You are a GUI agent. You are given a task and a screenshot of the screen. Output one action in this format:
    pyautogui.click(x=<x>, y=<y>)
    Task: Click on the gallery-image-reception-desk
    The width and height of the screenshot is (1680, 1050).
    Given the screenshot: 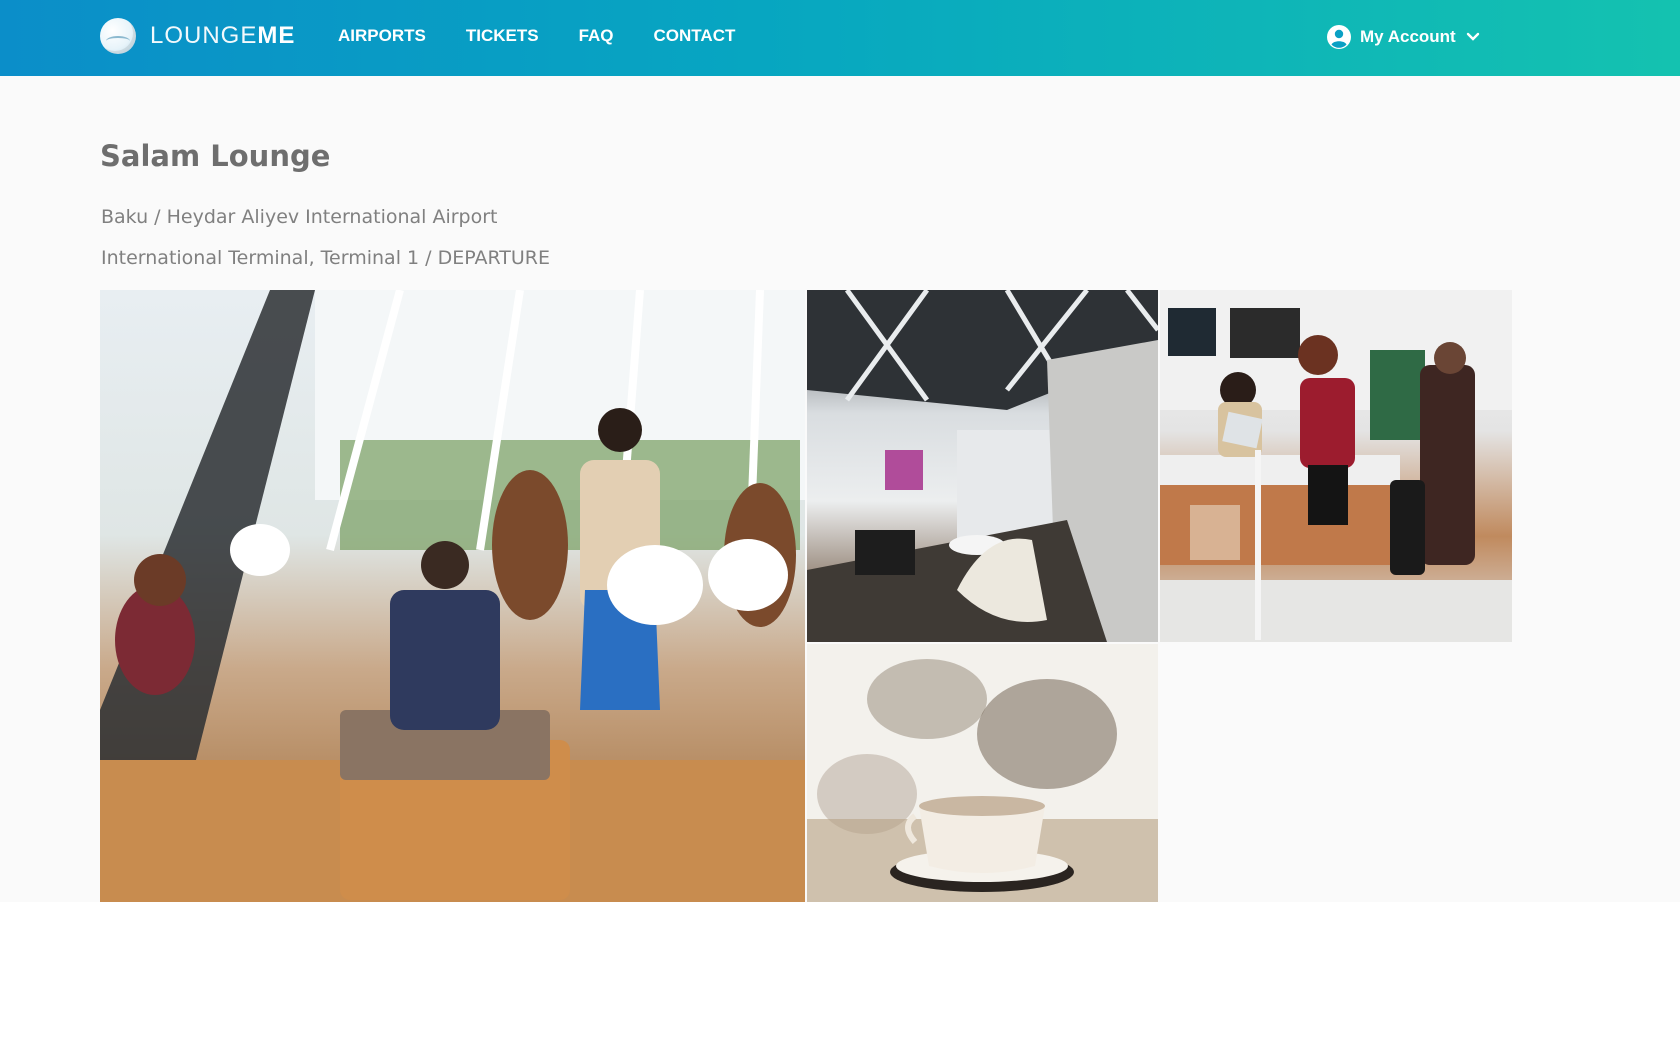 What is the action you would take?
    pyautogui.click(x=1336, y=466)
    